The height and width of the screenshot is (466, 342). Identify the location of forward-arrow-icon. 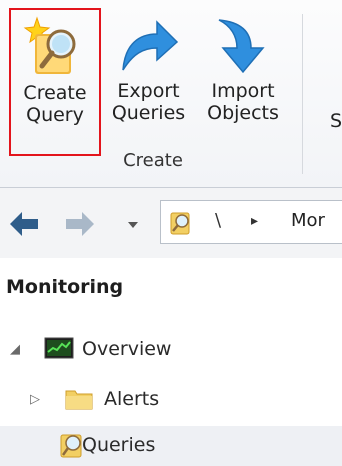
(80, 224).